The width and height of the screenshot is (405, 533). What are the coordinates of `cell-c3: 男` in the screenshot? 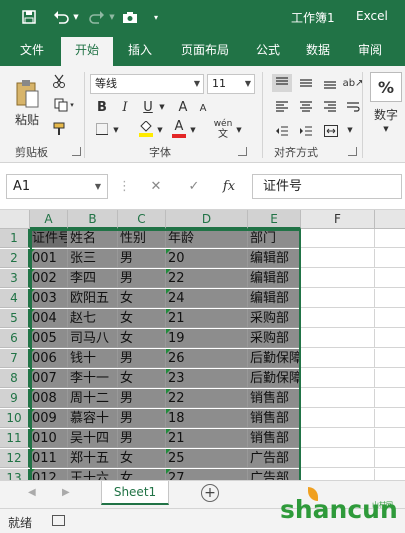 It's located at (142, 278).